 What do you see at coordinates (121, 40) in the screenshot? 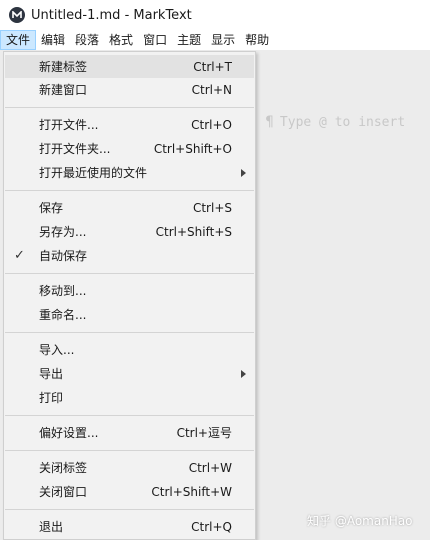
I see `menu-format: 格式` at bounding box center [121, 40].